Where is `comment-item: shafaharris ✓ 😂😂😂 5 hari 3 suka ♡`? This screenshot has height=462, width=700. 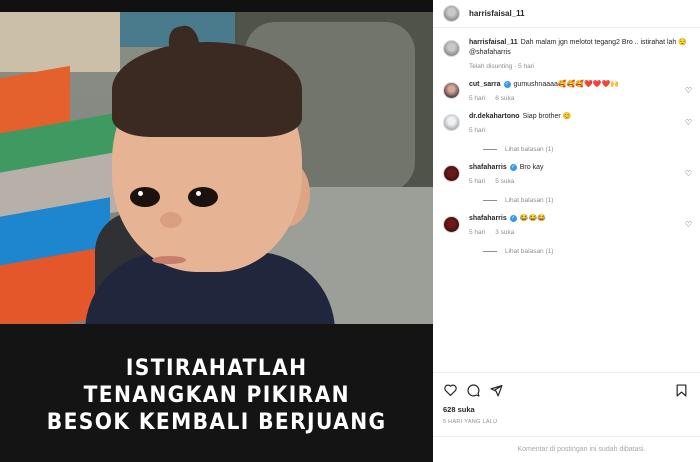 comment-item: shafaharris ✓ 😂😂😂 5 hari 3 suka ♡ is located at coordinates (566, 223).